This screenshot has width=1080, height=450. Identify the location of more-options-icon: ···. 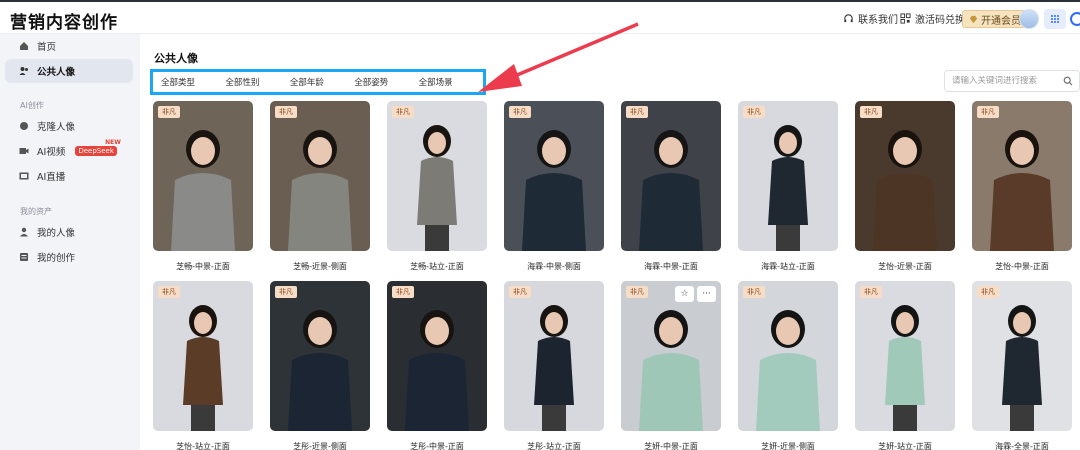
(706, 294).